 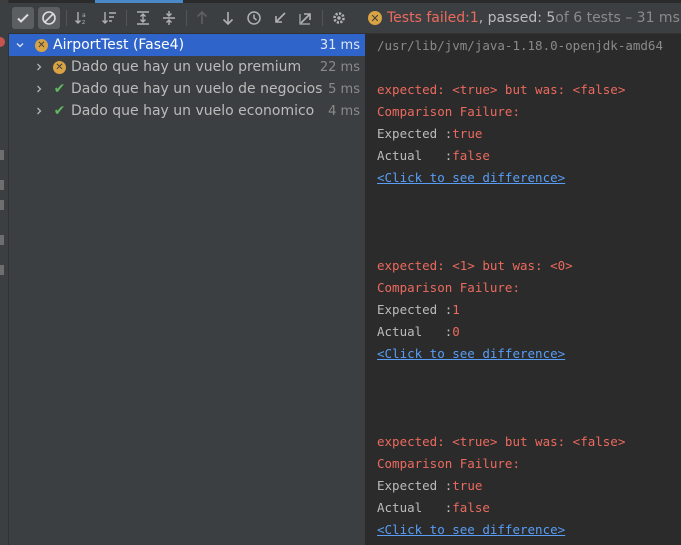 I want to click on failed-count: 1, so click(x=474, y=18).